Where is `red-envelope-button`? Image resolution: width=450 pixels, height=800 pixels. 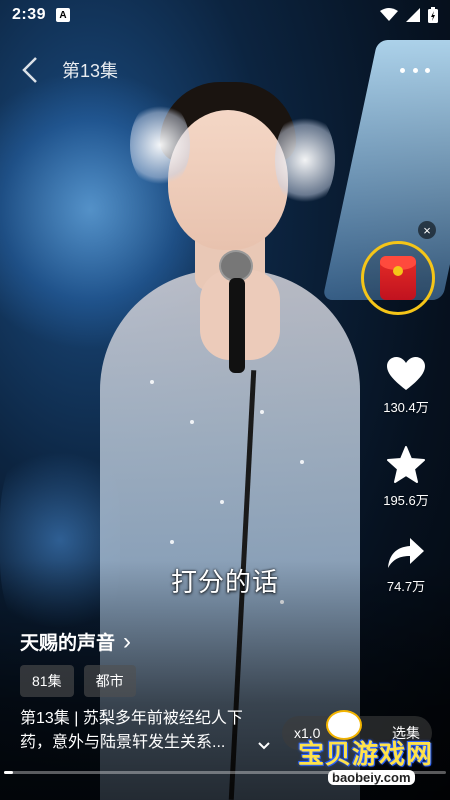 red-envelope-button is located at coordinates (398, 278).